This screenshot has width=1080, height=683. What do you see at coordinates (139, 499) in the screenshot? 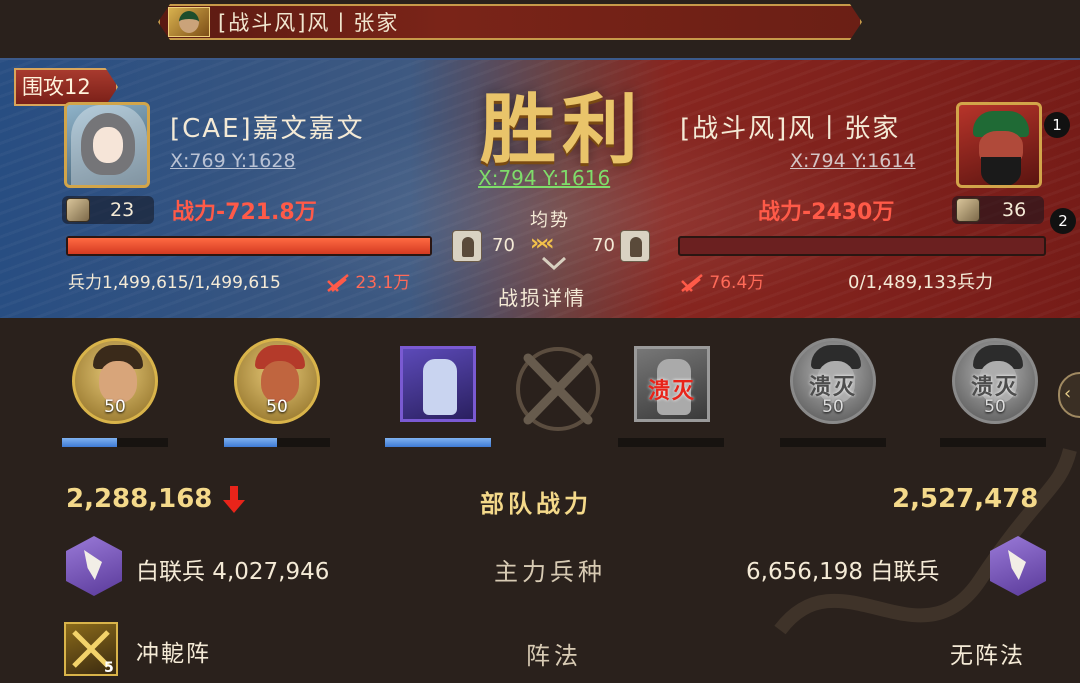
I see `attacker-force-value: 2,288,168` at bounding box center [139, 499].